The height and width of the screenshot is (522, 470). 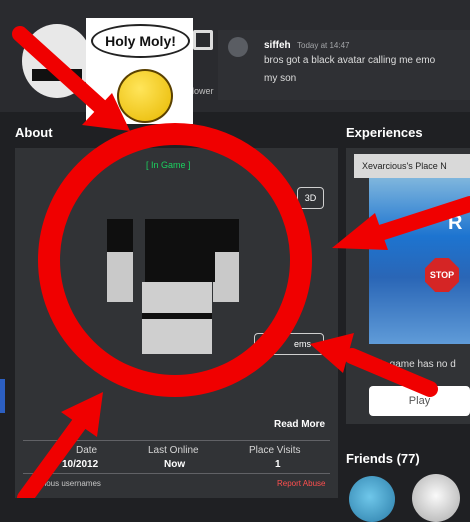 What do you see at coordinates (401, 223) in the screenshot?
I see `red-arrow-right-top` at bounding box center [401, 223].